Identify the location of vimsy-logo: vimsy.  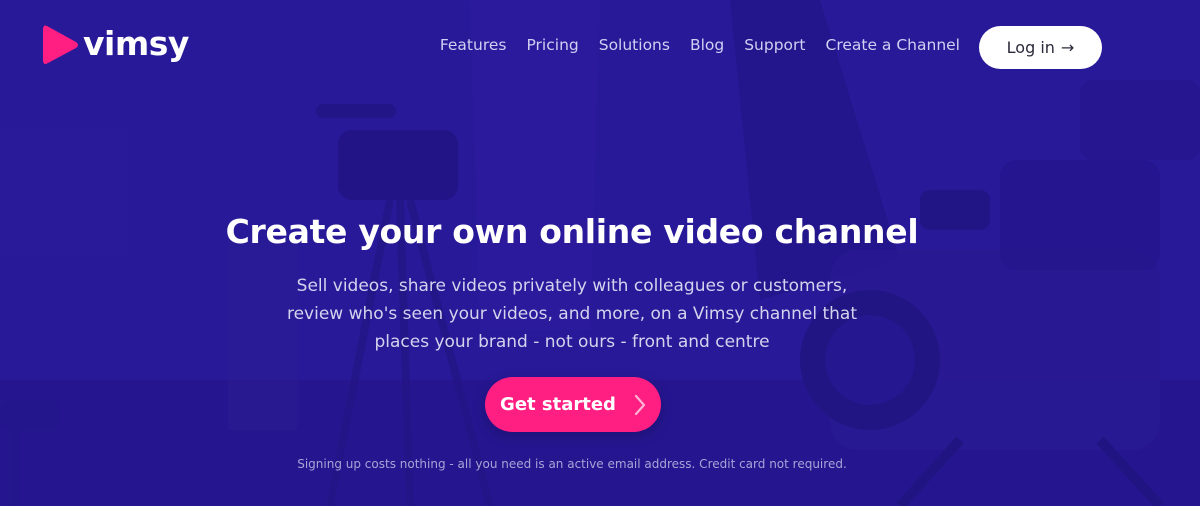
(116, 45).